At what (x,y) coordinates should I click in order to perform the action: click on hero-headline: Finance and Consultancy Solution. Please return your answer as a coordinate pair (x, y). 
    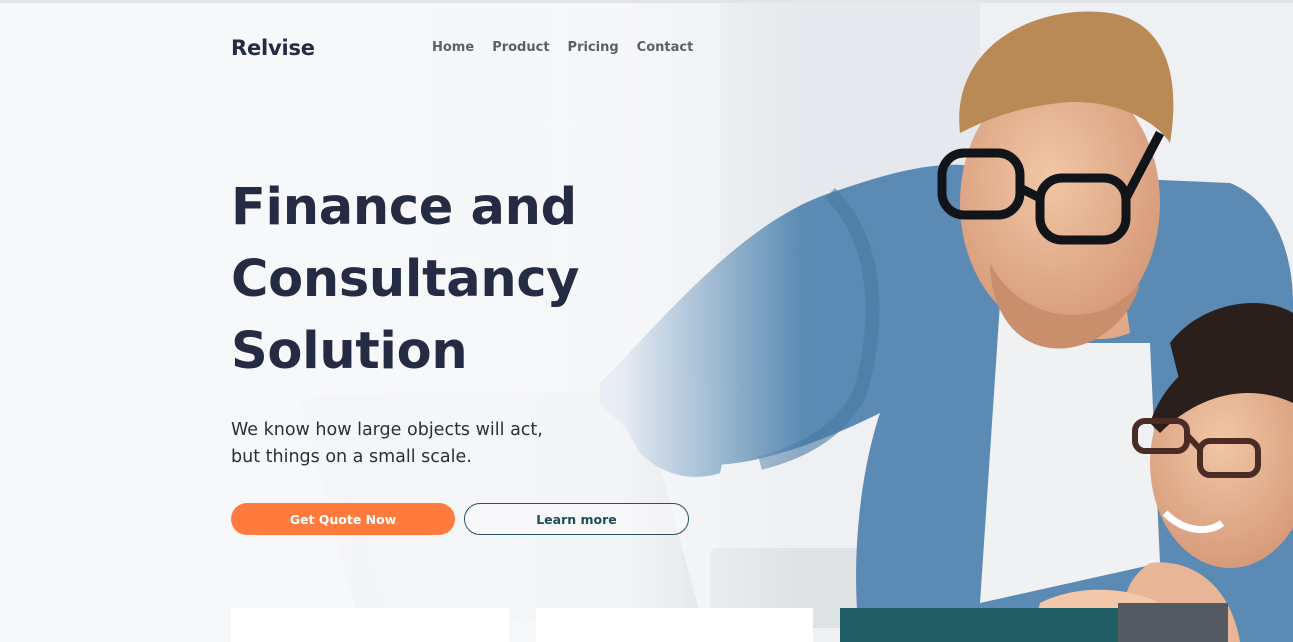
    Looking at the image, I should click on (491, 280).